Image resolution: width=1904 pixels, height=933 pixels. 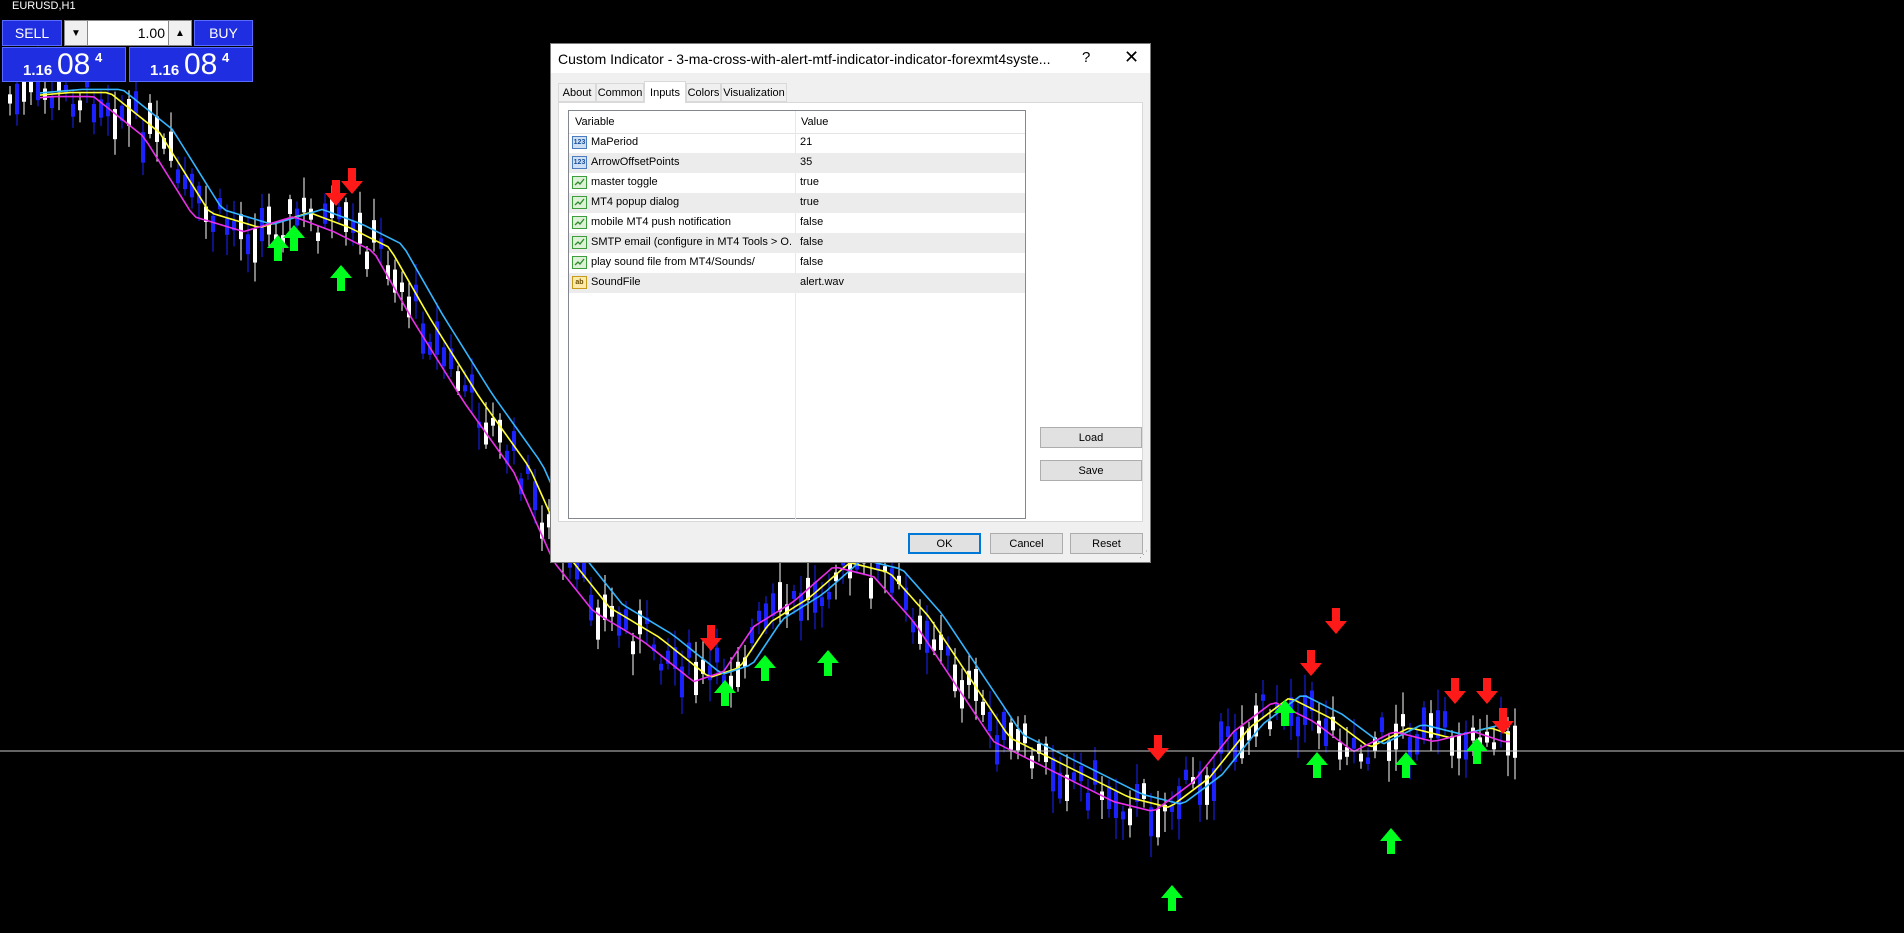 I want to click on tab-colors: Colors, so click(x=703, y=92).